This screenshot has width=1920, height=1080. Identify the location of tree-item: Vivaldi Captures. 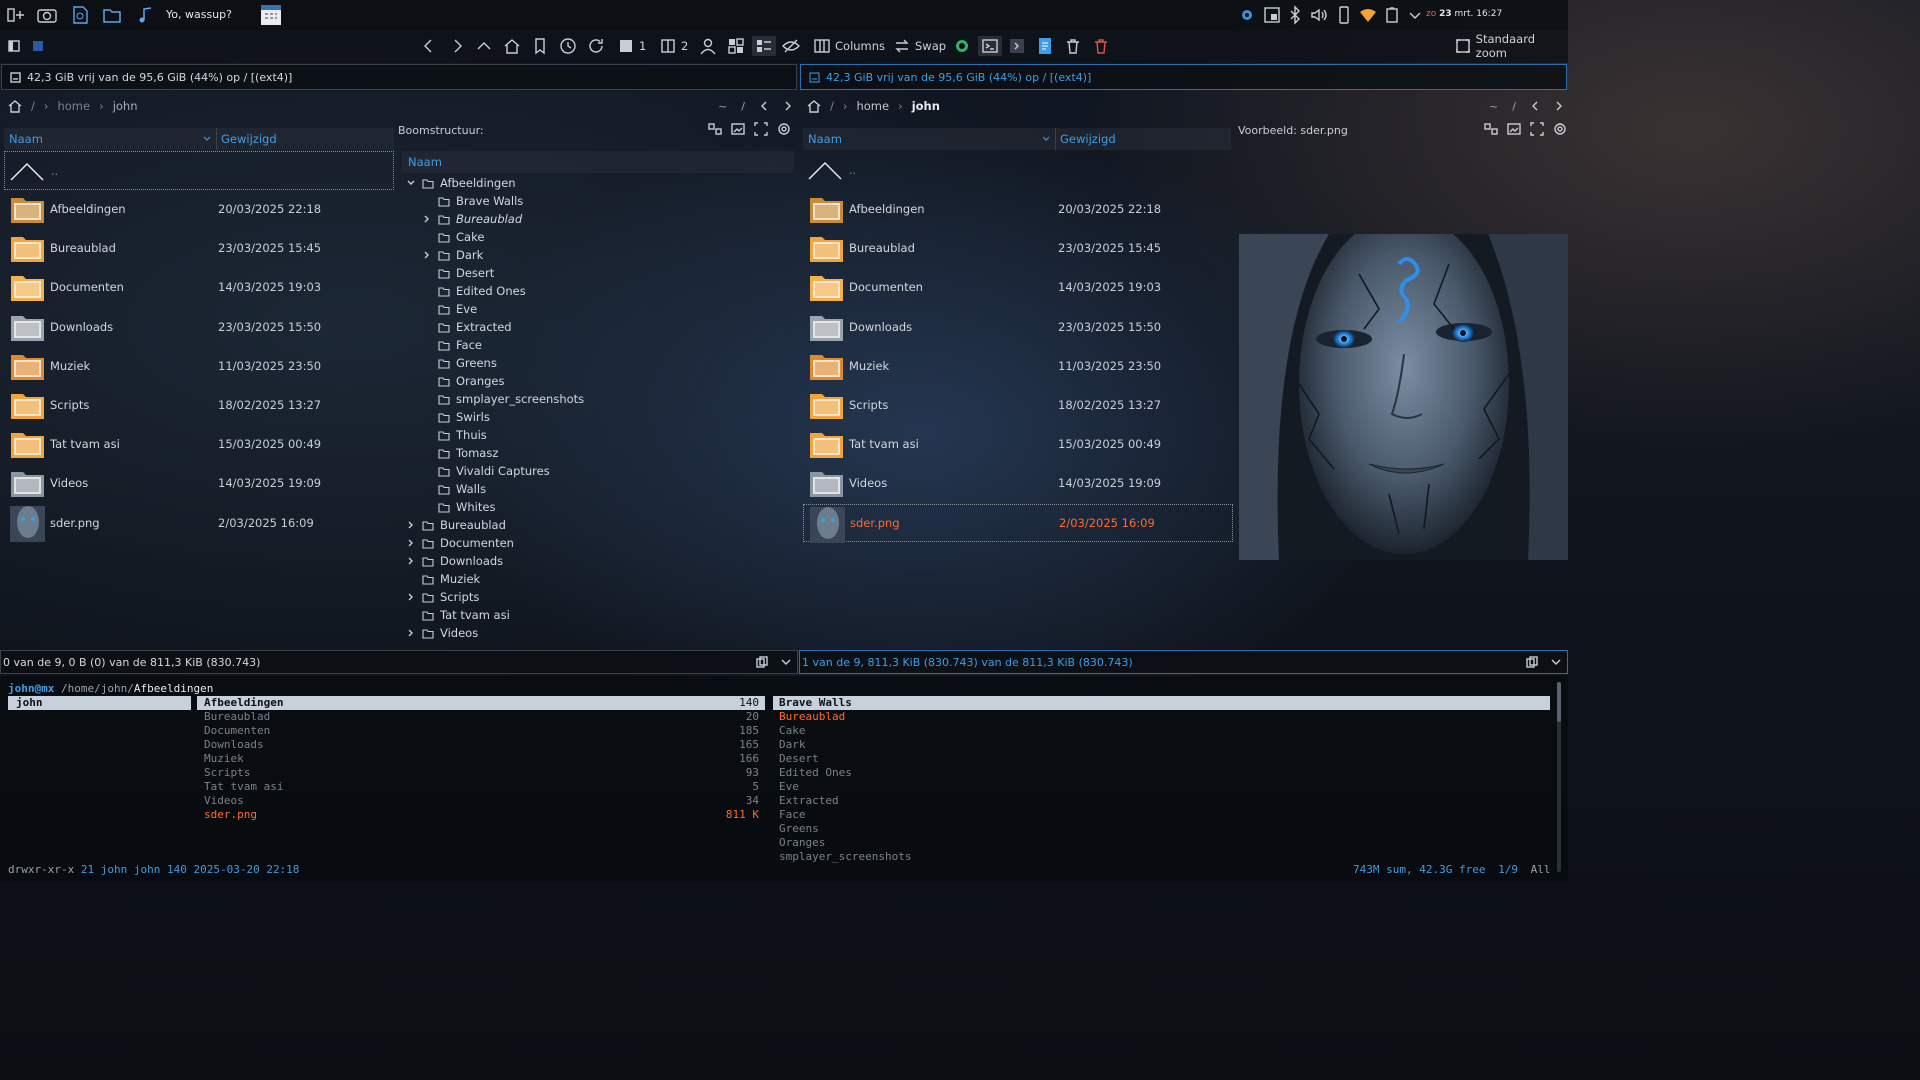
(486, 471).